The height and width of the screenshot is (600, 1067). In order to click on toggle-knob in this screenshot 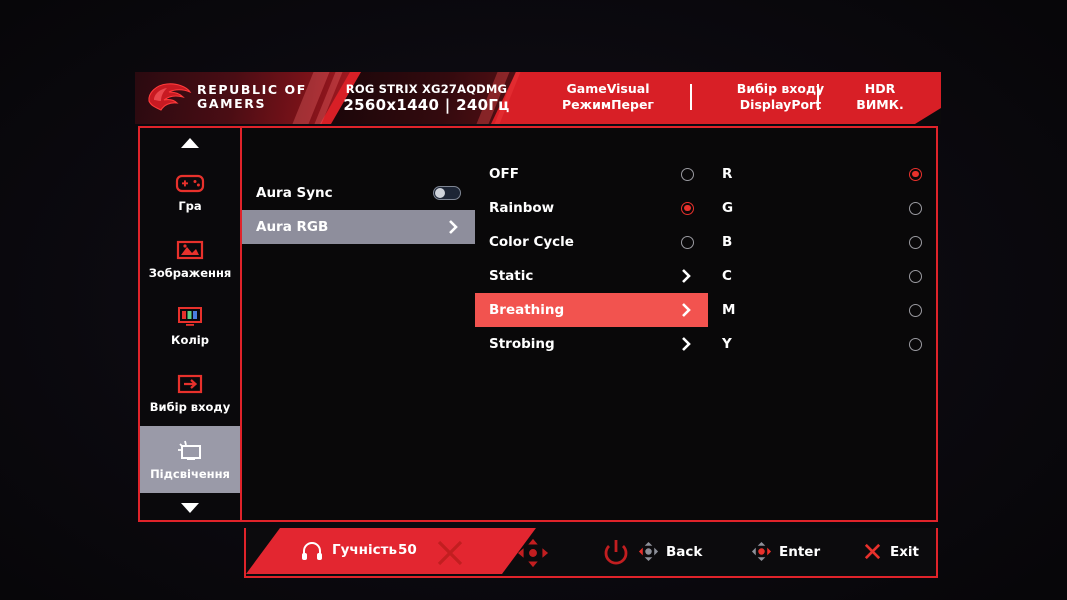, I will do `click(440, 193)`.